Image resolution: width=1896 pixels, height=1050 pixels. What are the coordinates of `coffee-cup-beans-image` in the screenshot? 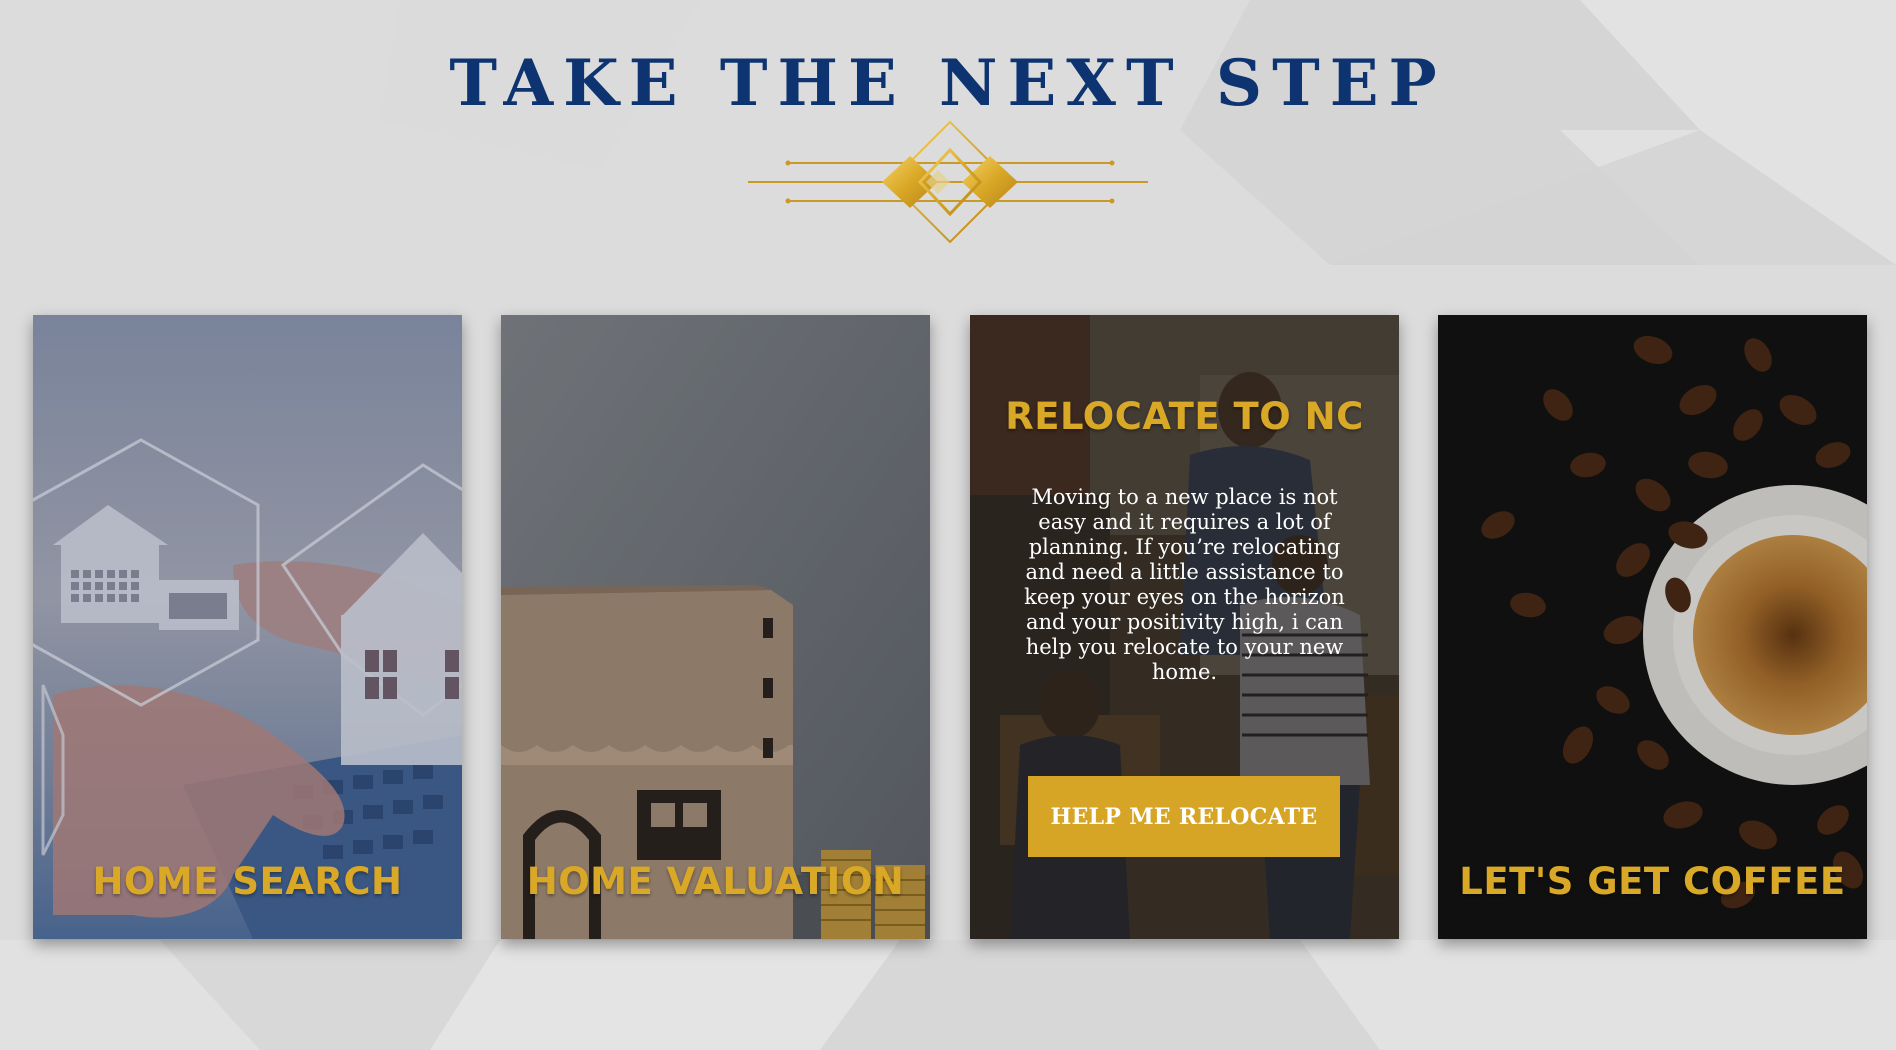 It's located at (1652, 627).